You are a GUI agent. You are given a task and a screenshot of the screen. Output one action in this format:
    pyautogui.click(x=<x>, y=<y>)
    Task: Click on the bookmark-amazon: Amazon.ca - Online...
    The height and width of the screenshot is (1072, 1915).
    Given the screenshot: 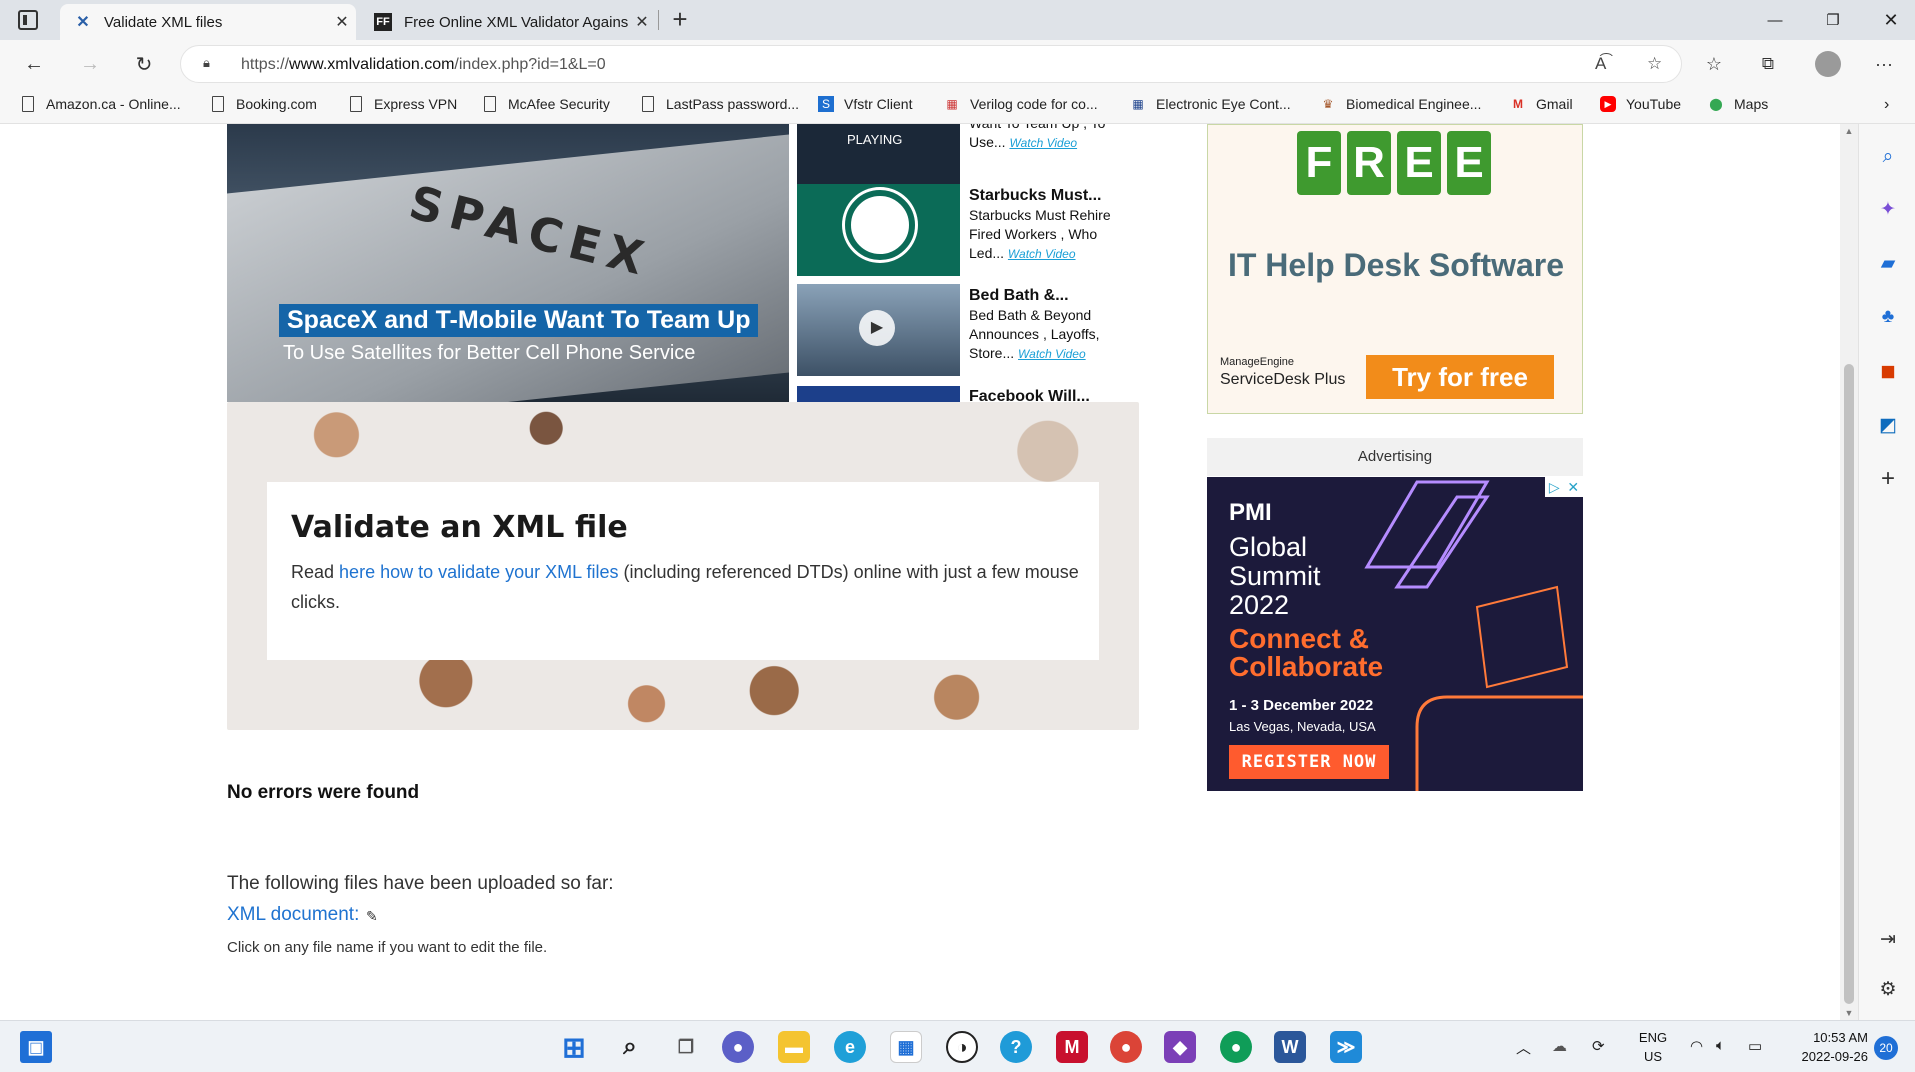 What is the action you would take?
    pyautogui.click(x=100, y=104)
    